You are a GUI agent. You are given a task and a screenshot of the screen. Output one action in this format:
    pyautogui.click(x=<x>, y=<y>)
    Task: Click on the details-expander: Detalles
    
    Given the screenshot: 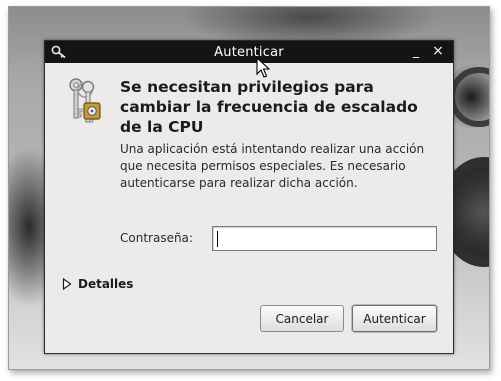 What is the action you would take?
    pyautogui.click(x=97, y=284)
    